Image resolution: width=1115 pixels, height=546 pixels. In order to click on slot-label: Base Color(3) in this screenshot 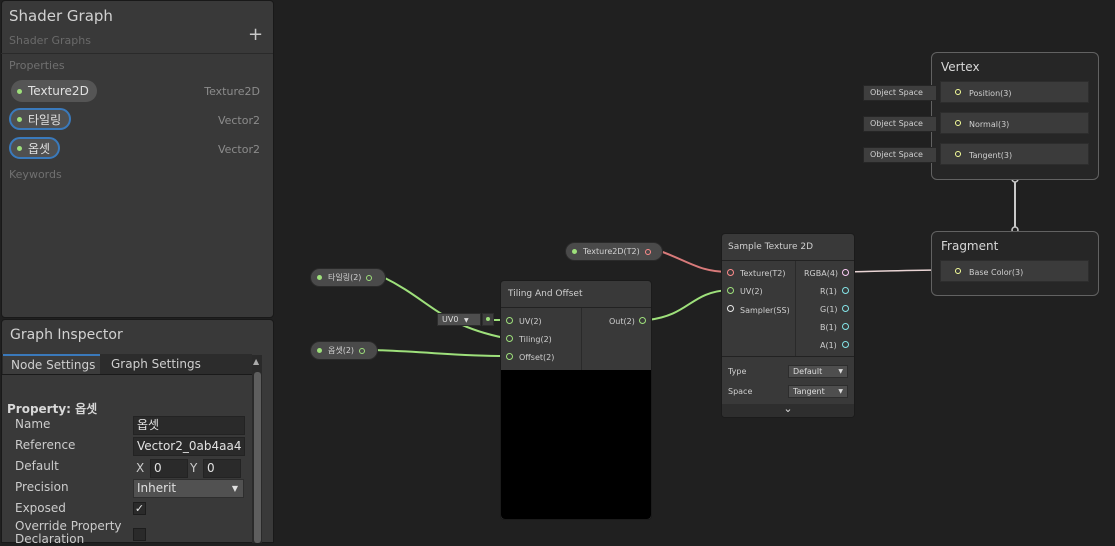, I will do `click(996, 272)`.